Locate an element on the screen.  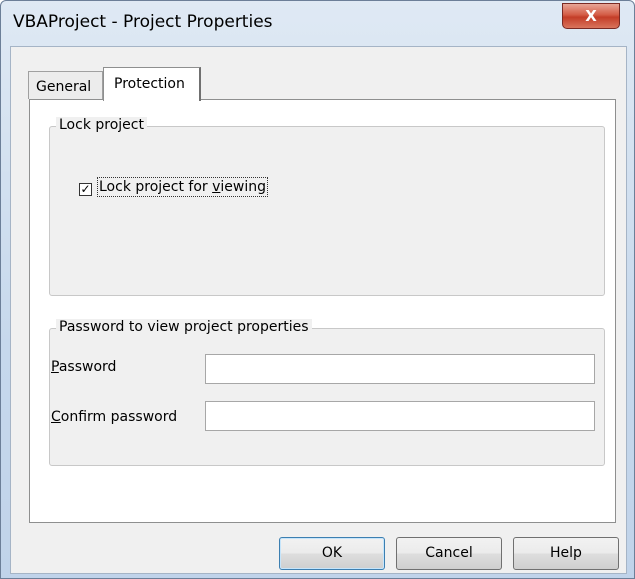
ok-button: OK is located at coordinates (332, 553).